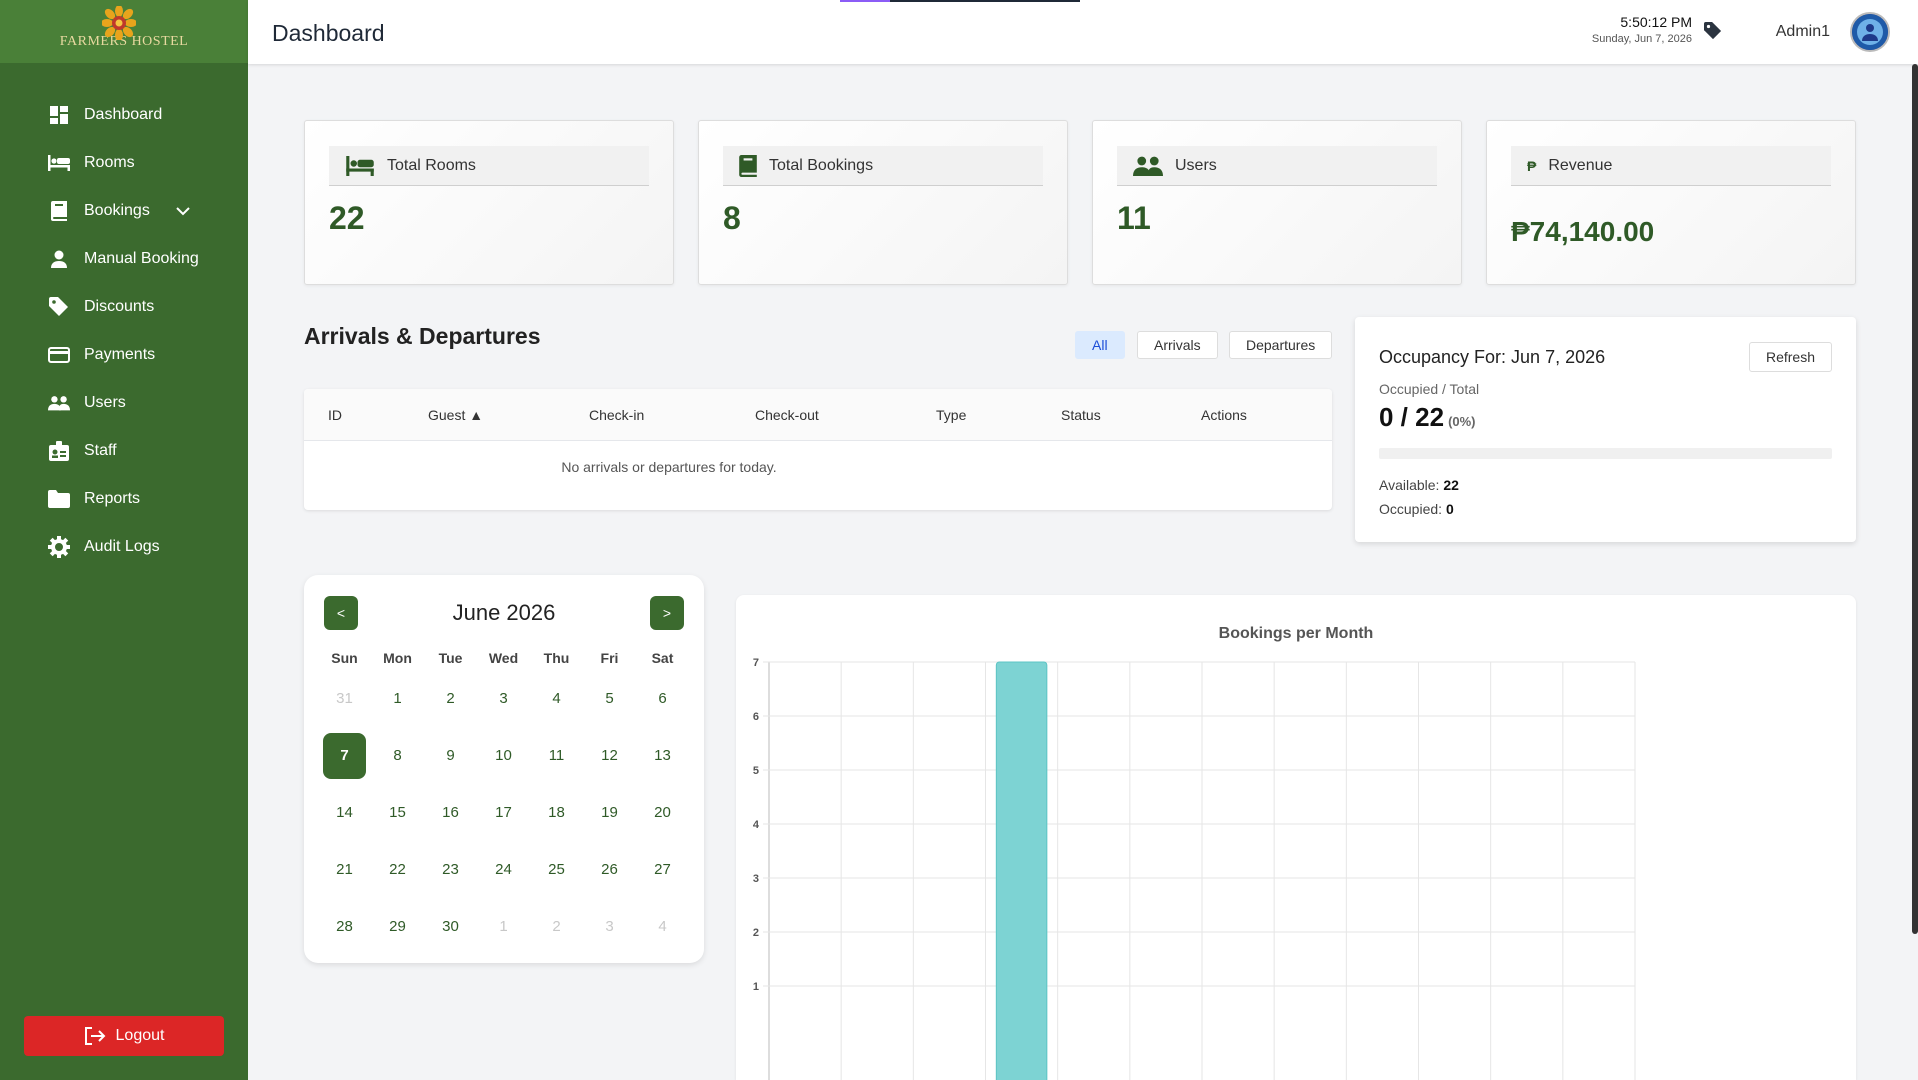 This screenshot has width=1918, height=1080. I want to click on calendar-weekday: Wed, so click(503, 658).